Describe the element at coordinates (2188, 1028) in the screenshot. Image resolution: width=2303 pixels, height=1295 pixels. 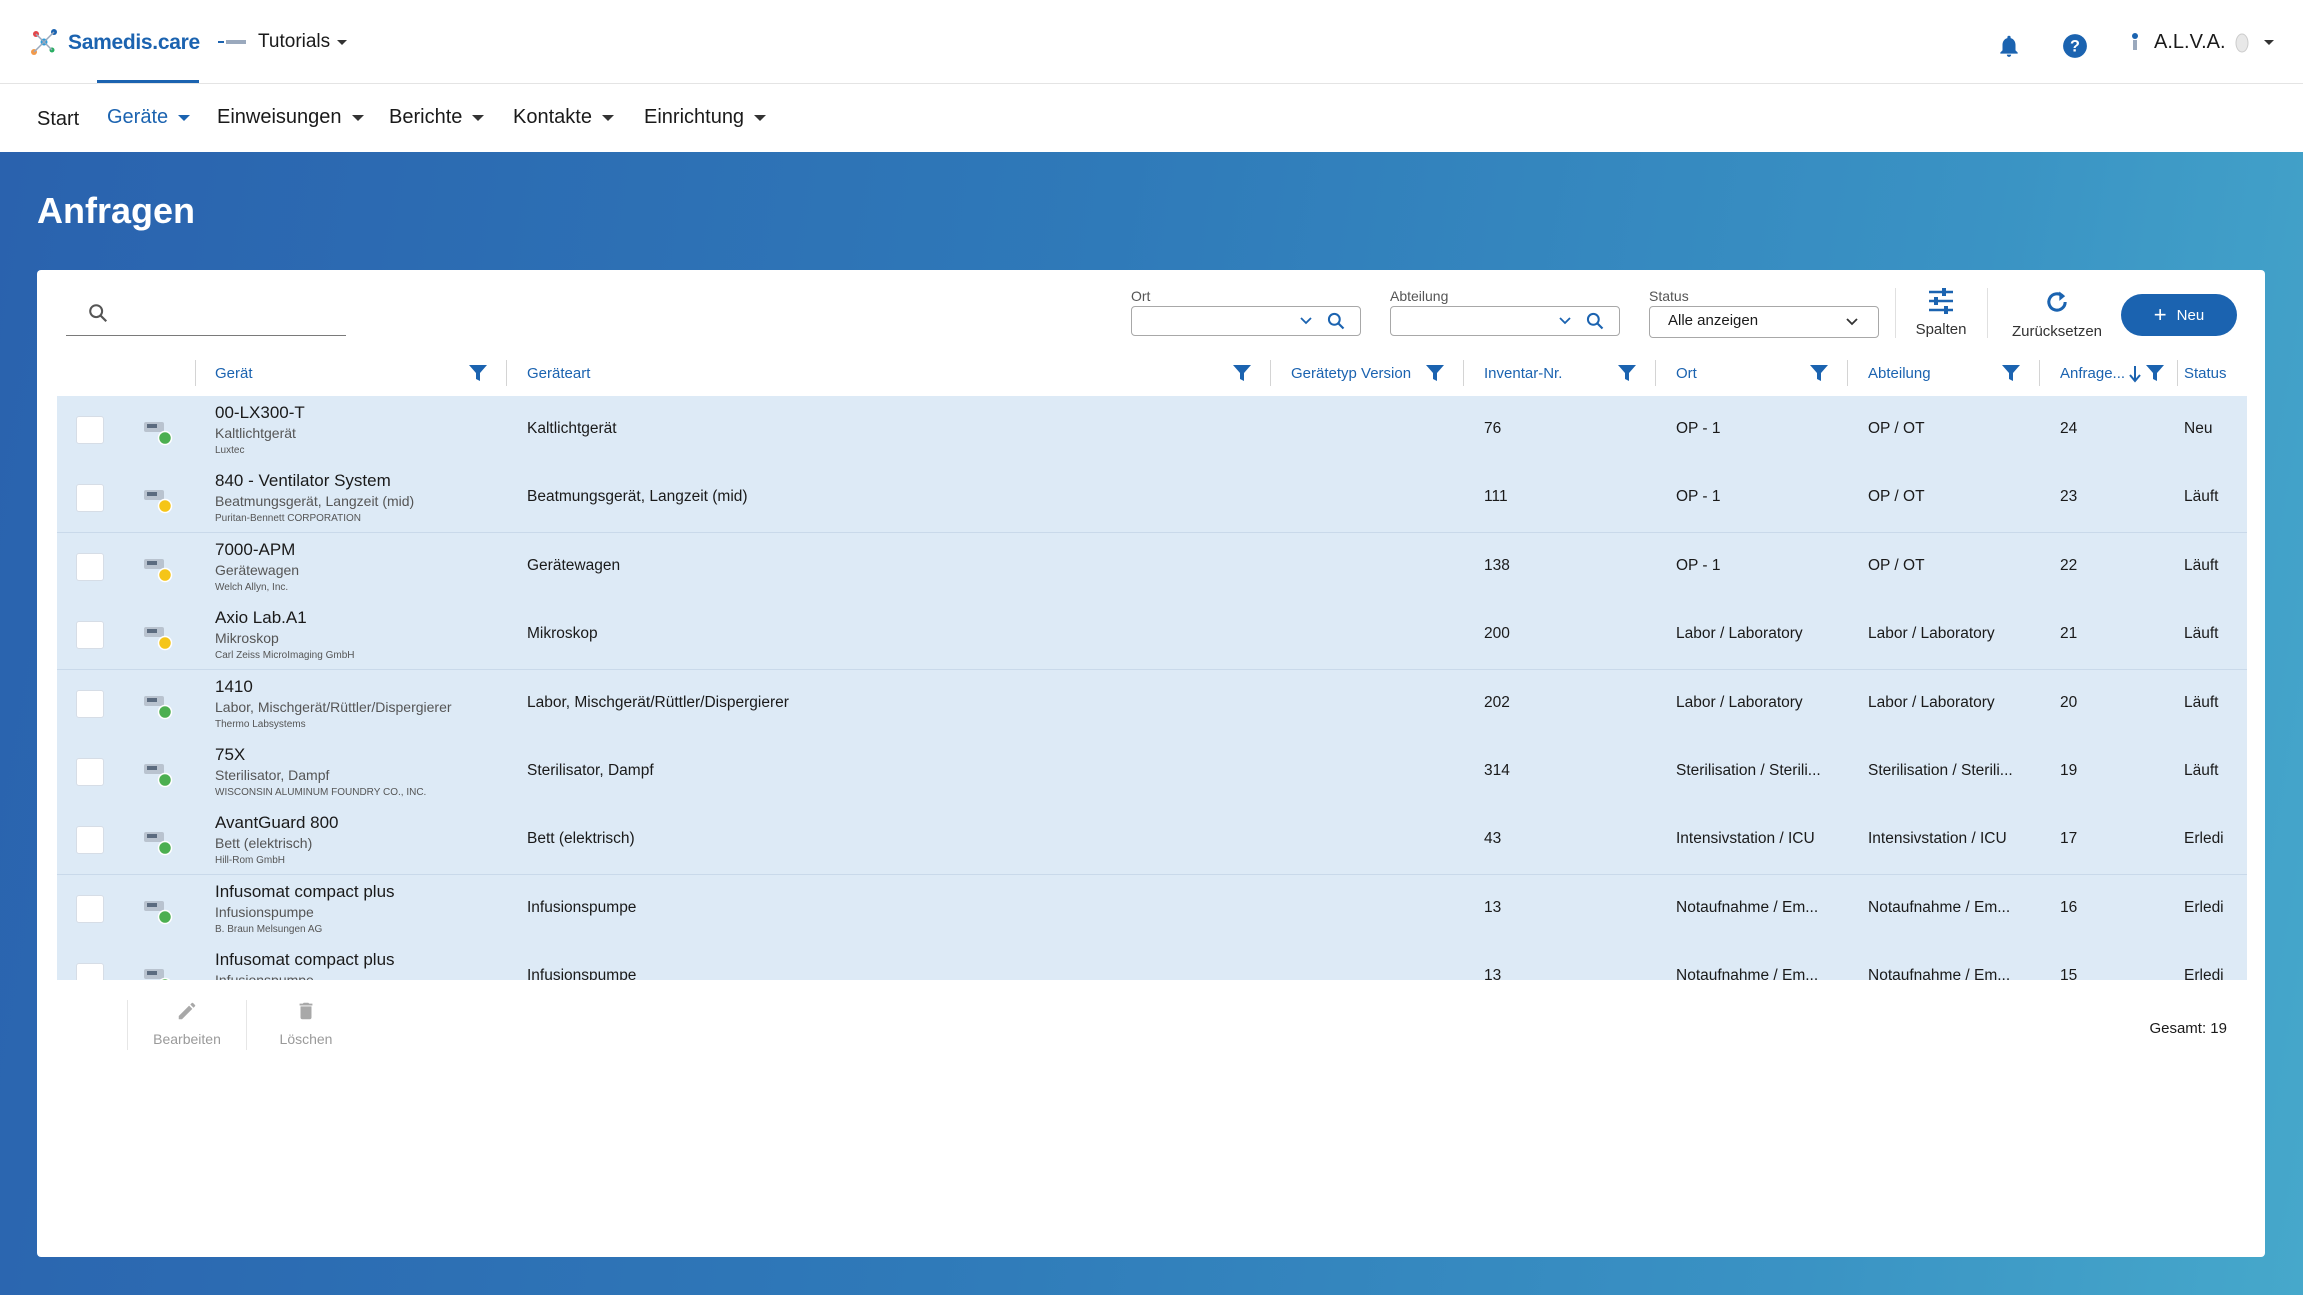
I see `total-count: Gesamt: 19` at that location.